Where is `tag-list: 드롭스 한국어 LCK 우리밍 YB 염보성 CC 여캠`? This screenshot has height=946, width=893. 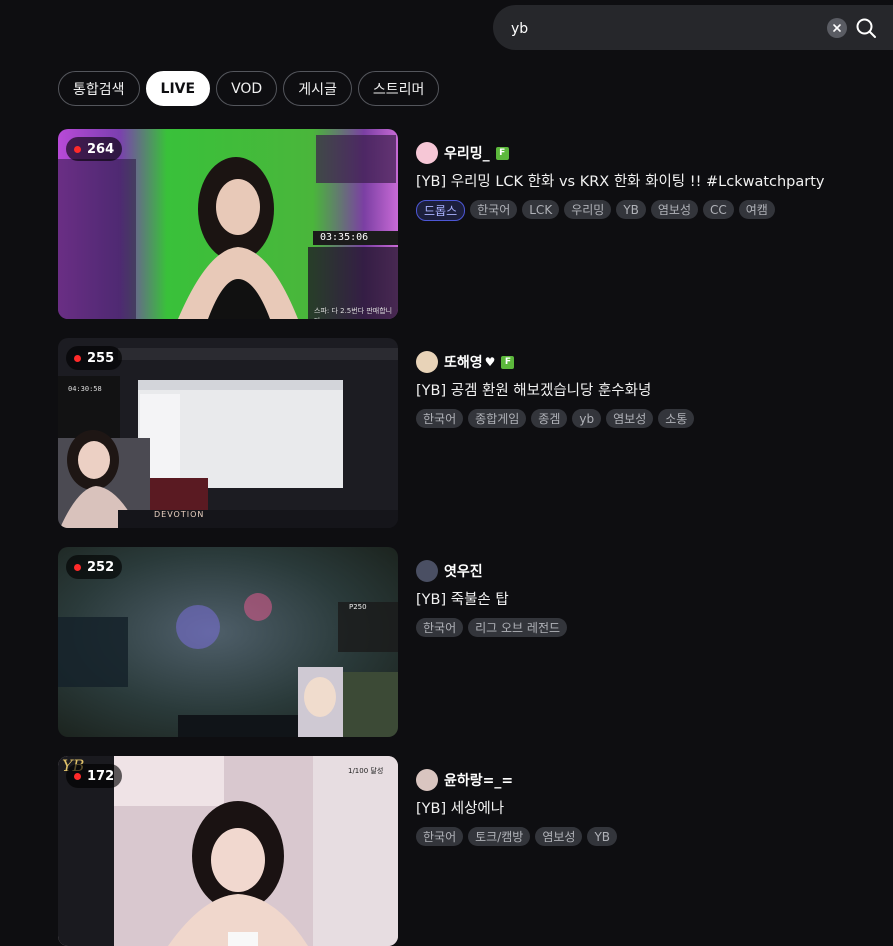 tag-list: 드롭스 한국어 LCK 우리밍 YB 염보성 CC 여캠 is located at coordinates (651, 210).